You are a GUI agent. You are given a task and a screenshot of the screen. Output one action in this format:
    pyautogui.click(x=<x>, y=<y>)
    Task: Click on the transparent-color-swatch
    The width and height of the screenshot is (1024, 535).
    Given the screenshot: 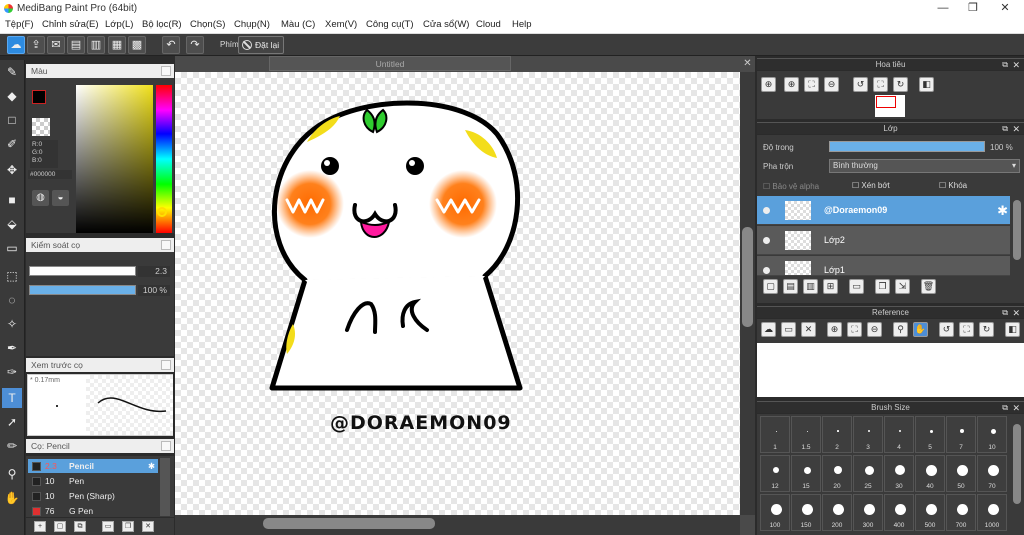 What is the action you would take?
    pyautogui.click(x=41, y=127)
    